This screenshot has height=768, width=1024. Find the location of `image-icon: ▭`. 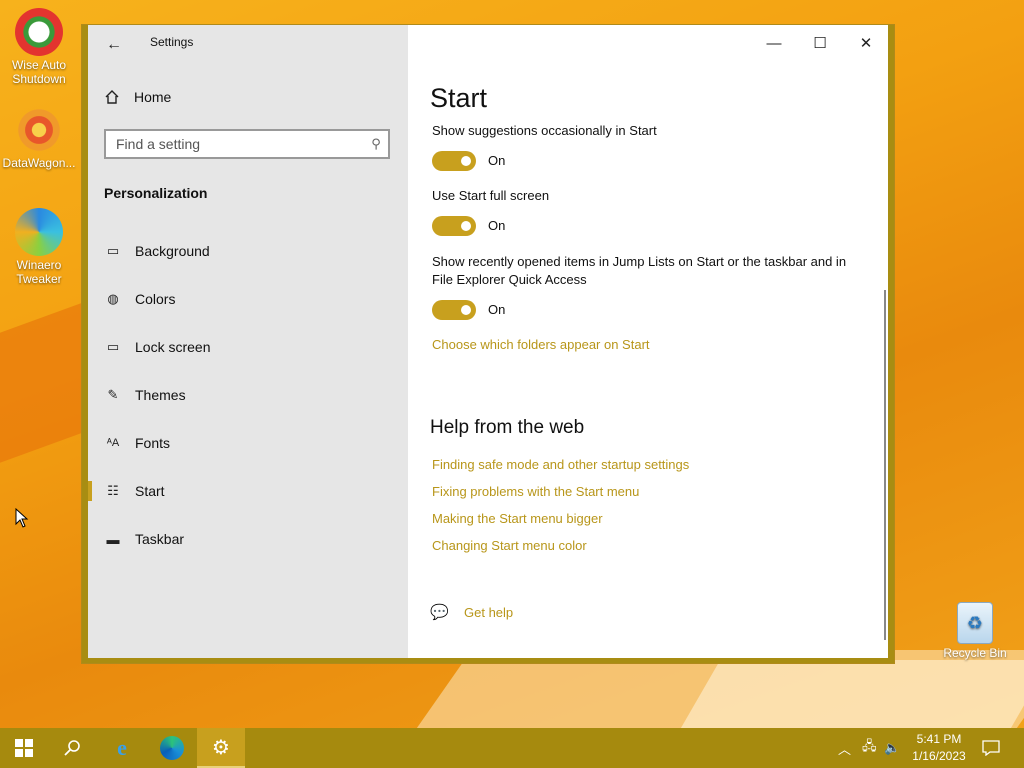

image-icon: ▭ is located at coordinates (113, 250).